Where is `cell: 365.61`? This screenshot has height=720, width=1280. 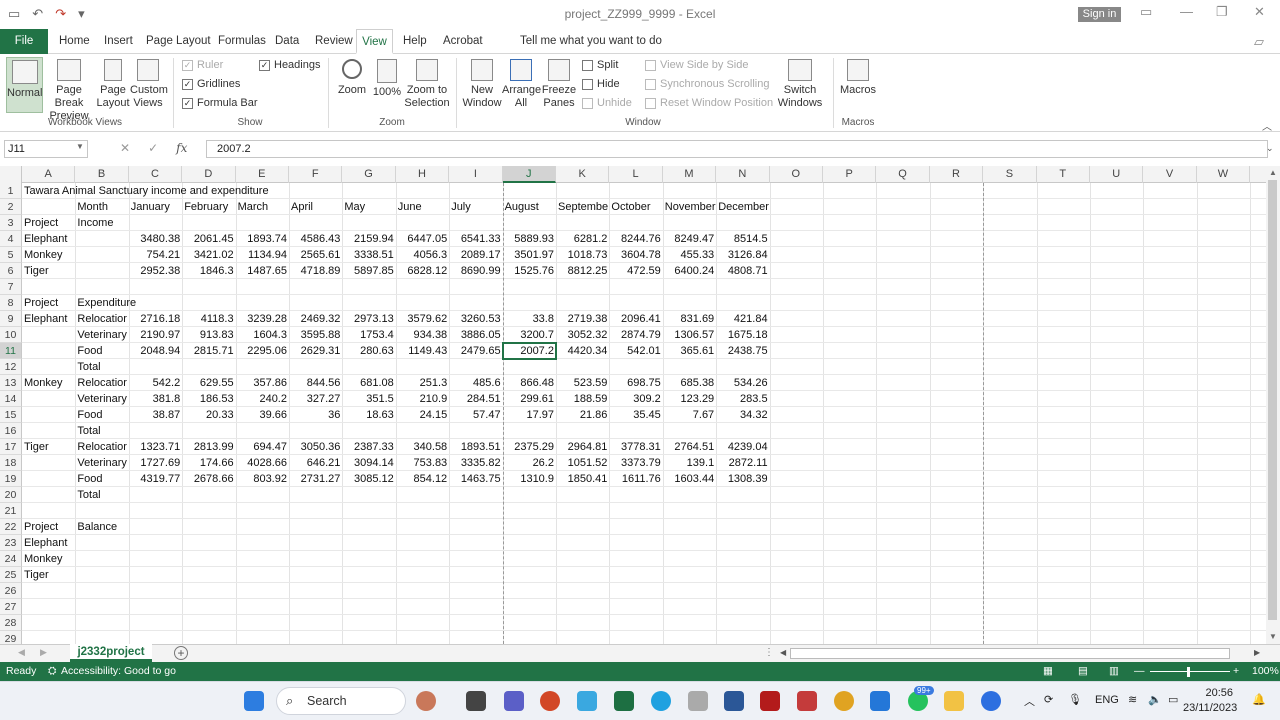 cell: 365.61 is located at coordinates (689, 351).